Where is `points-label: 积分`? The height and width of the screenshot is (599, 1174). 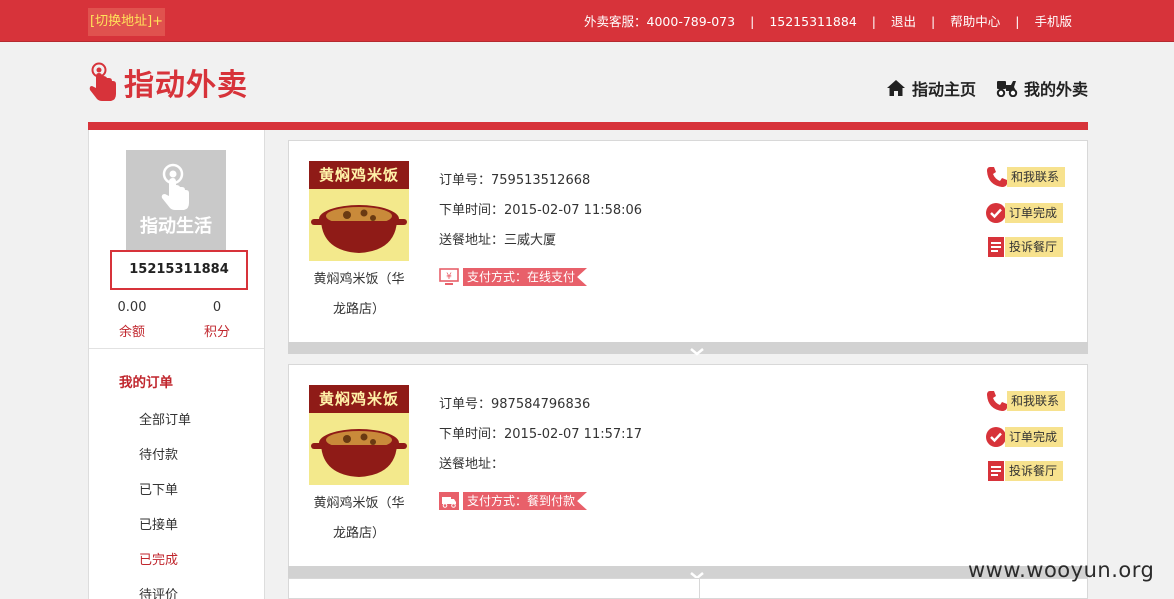 points-label: 积分 is located at coordinates (216, 332).